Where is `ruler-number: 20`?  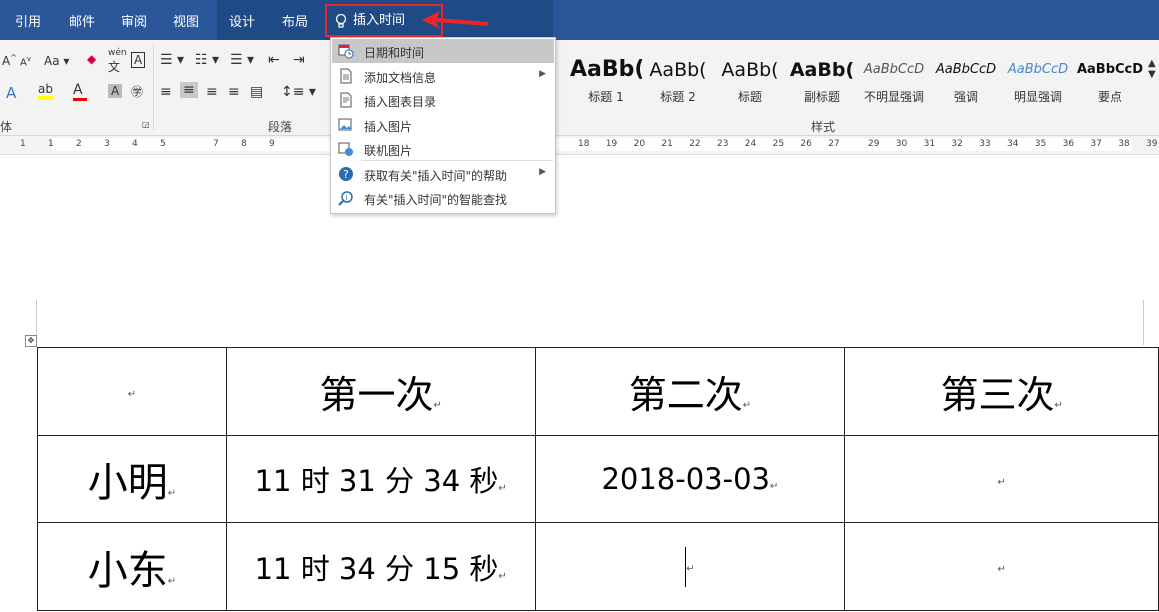
ruler-number: 20 is located at coordinates (639, 144).